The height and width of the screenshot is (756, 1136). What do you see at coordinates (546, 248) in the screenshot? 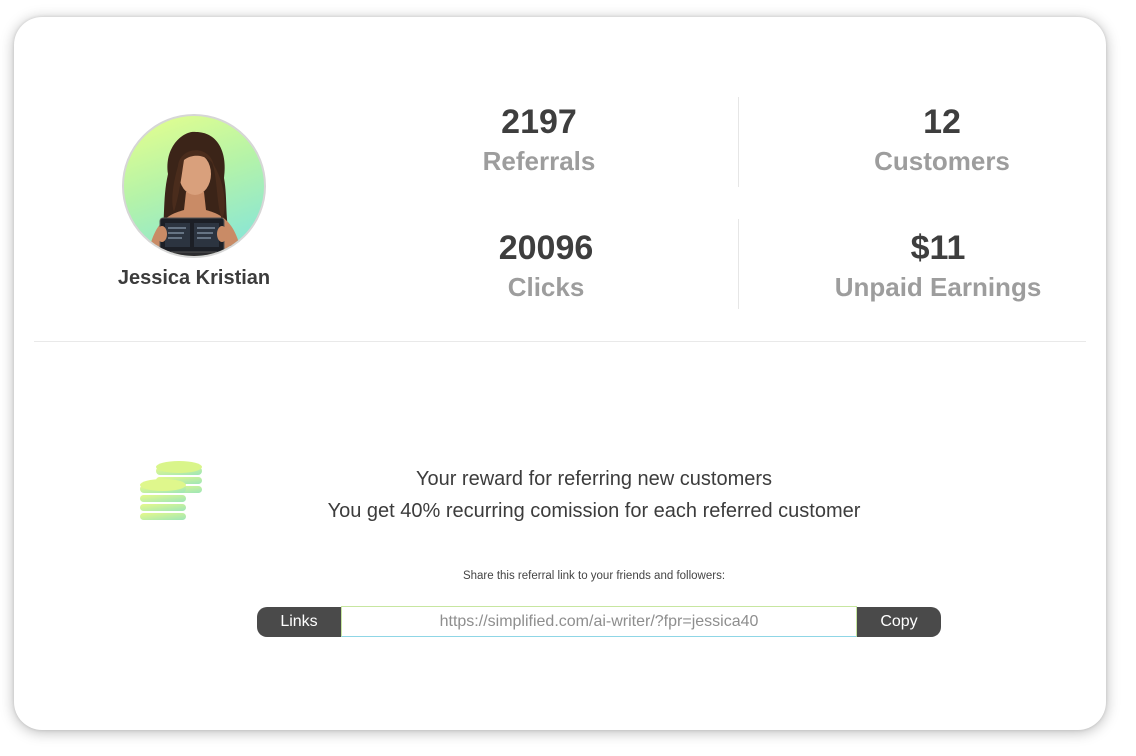
I see `clicks-value: 20096` at bounding box center [546, 248].